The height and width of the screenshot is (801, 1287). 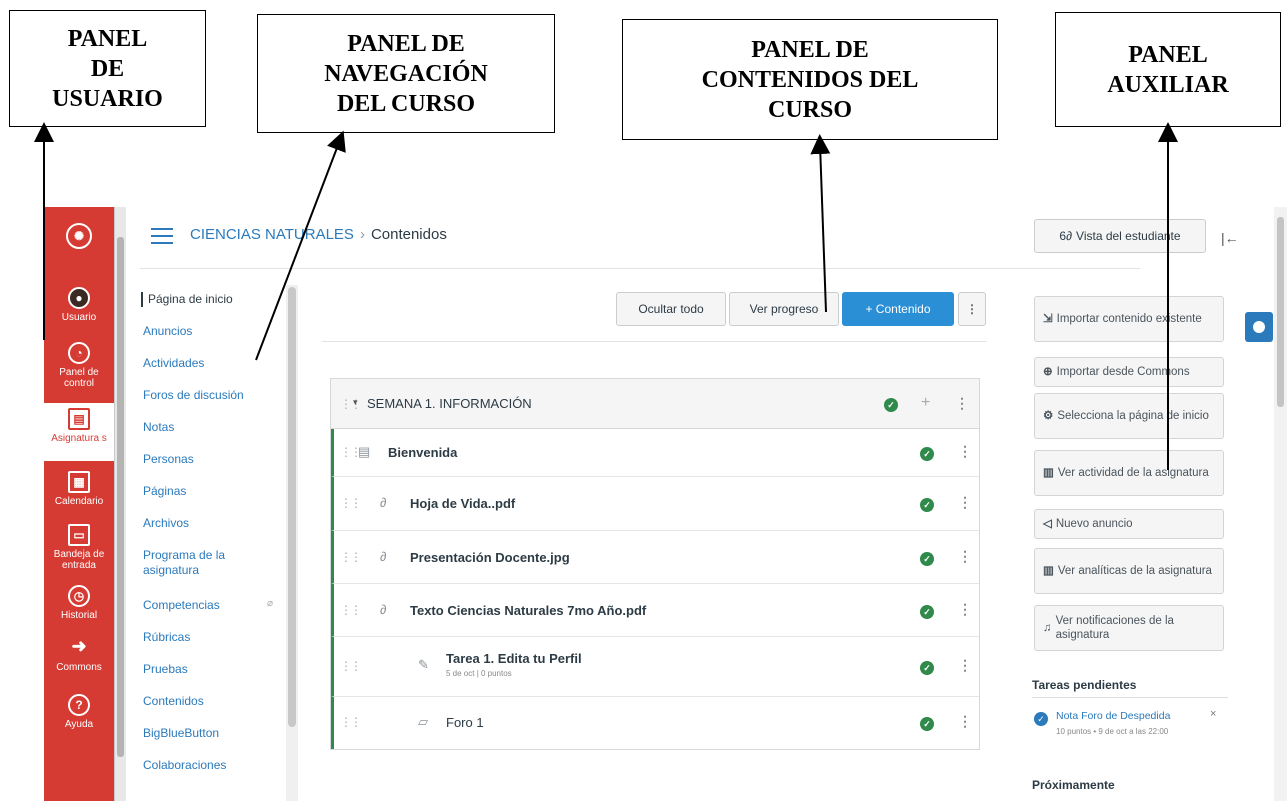 What do you see at coordinates (655, 453) in the screenshot?
I see `module-item: ⋮⋮ ▤ Bienvenida ✓ ⋮` at bounding box center [655, 453].